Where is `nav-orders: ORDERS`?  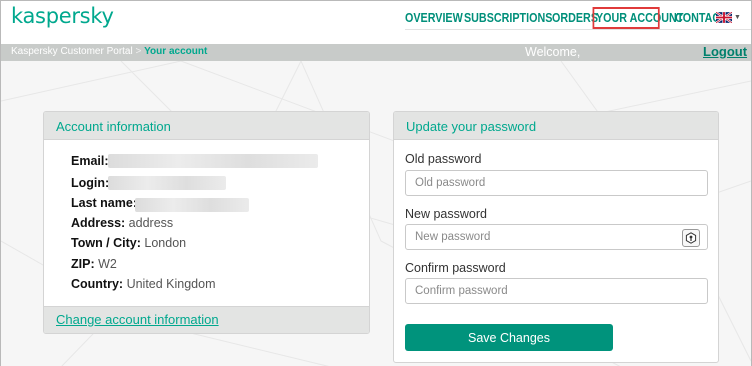
nav-orders: ORDERS is located at coordinates (575, 18).